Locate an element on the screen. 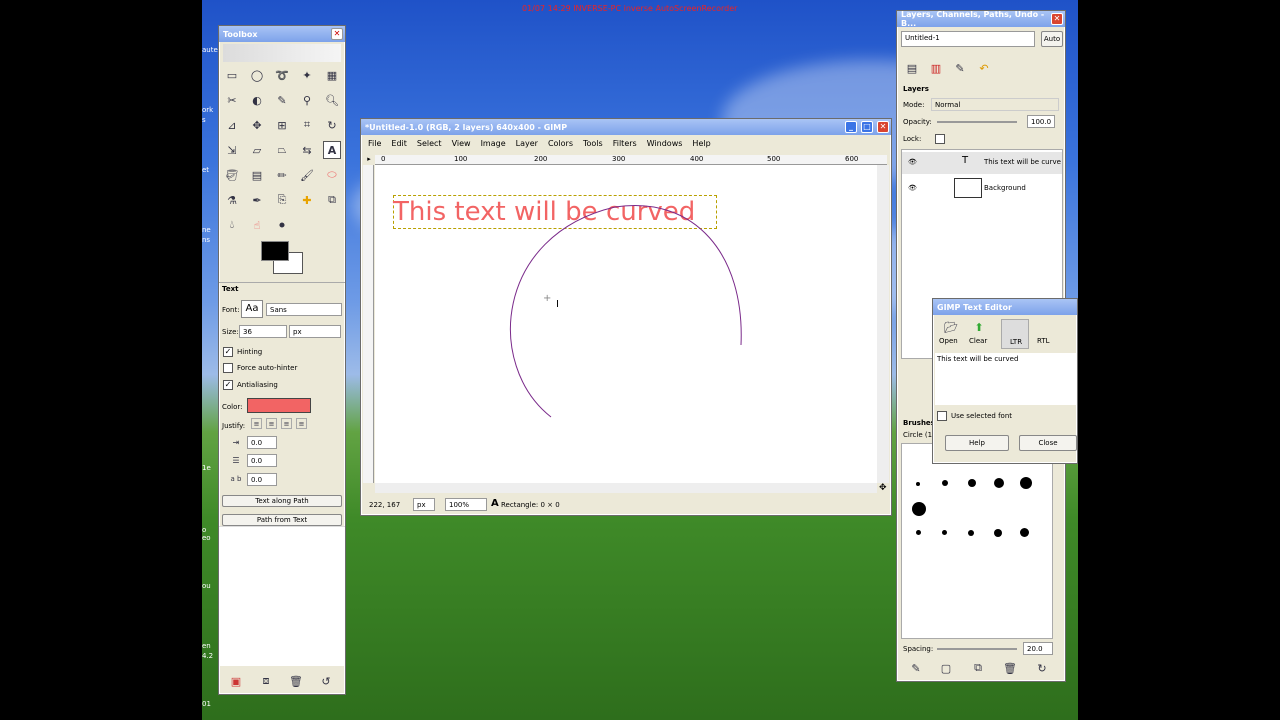 The height and width of the screenshot is (720, 1280). reset-options-icon: ↺ is located at coordinates (326, 681).